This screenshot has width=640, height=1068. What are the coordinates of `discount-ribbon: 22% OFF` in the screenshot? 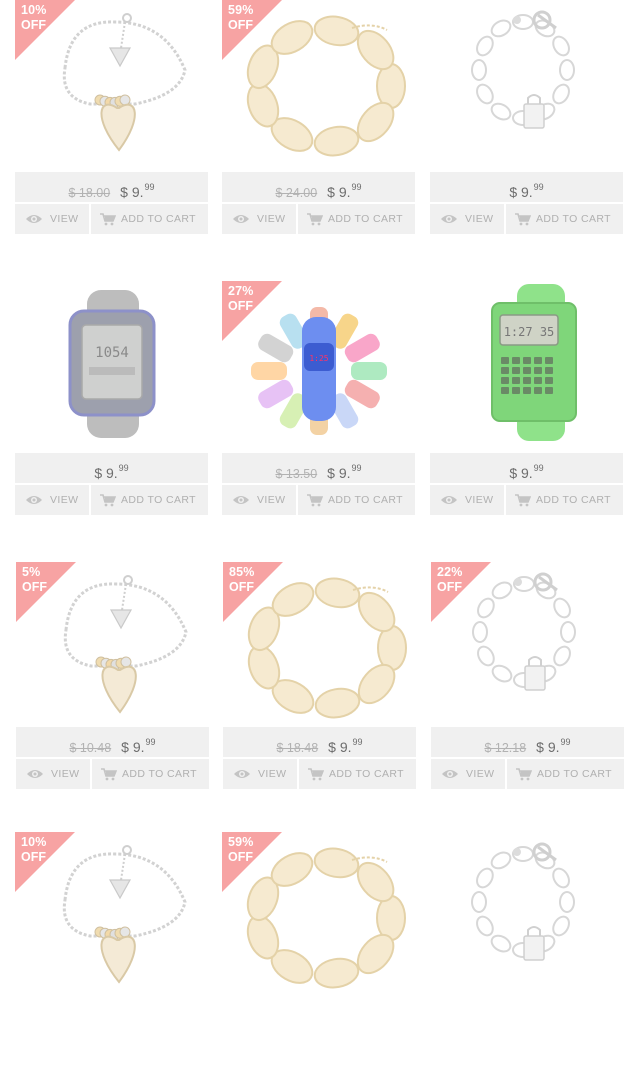 It's located at (461, 592).